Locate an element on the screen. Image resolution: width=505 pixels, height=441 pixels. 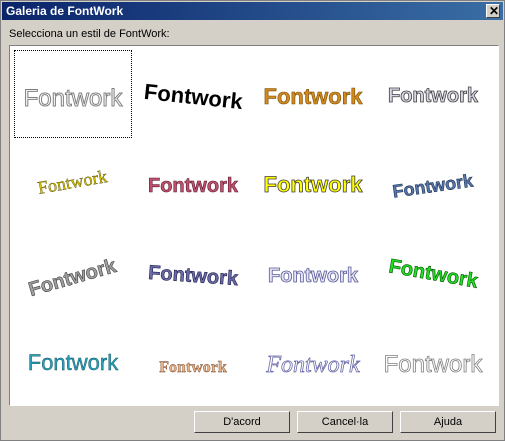
fontwork-style-1: Fontwork is located at coordinates (73, 94).